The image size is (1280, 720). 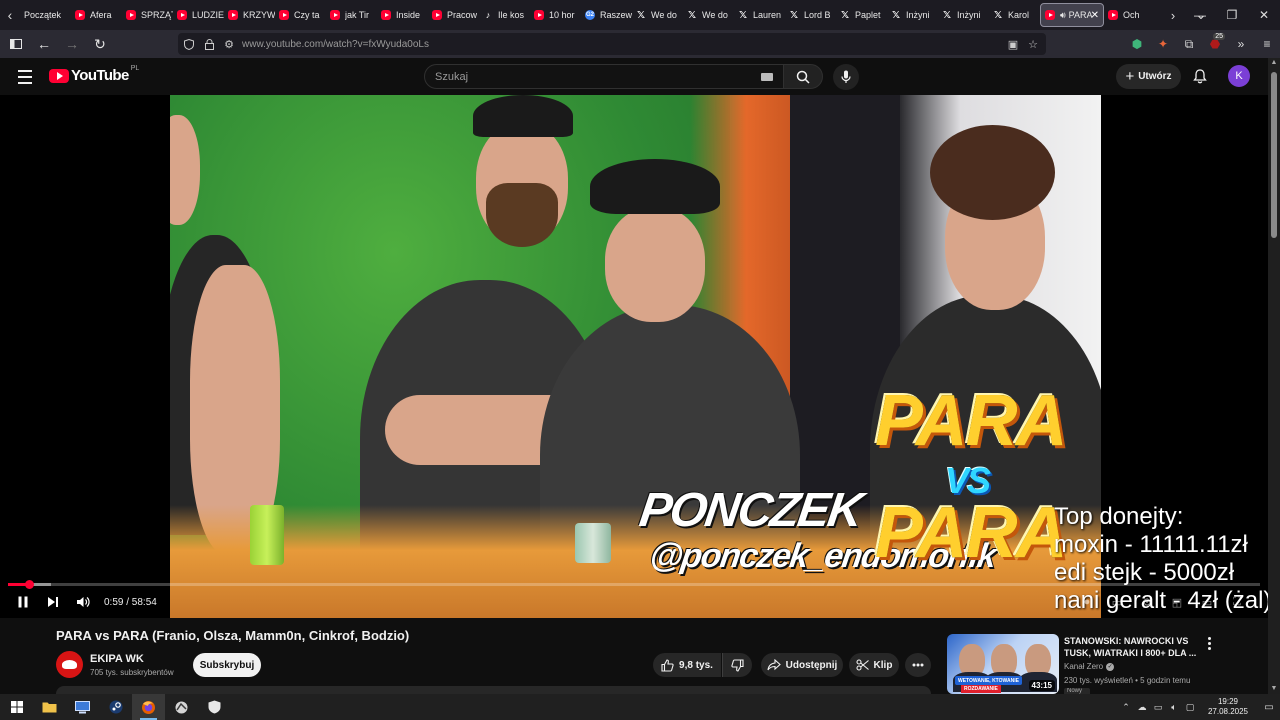 What do you see at coordinates (96, 15) in the screenshot?
I see `browser-tab: Afera` at bounding box center [96, 15].